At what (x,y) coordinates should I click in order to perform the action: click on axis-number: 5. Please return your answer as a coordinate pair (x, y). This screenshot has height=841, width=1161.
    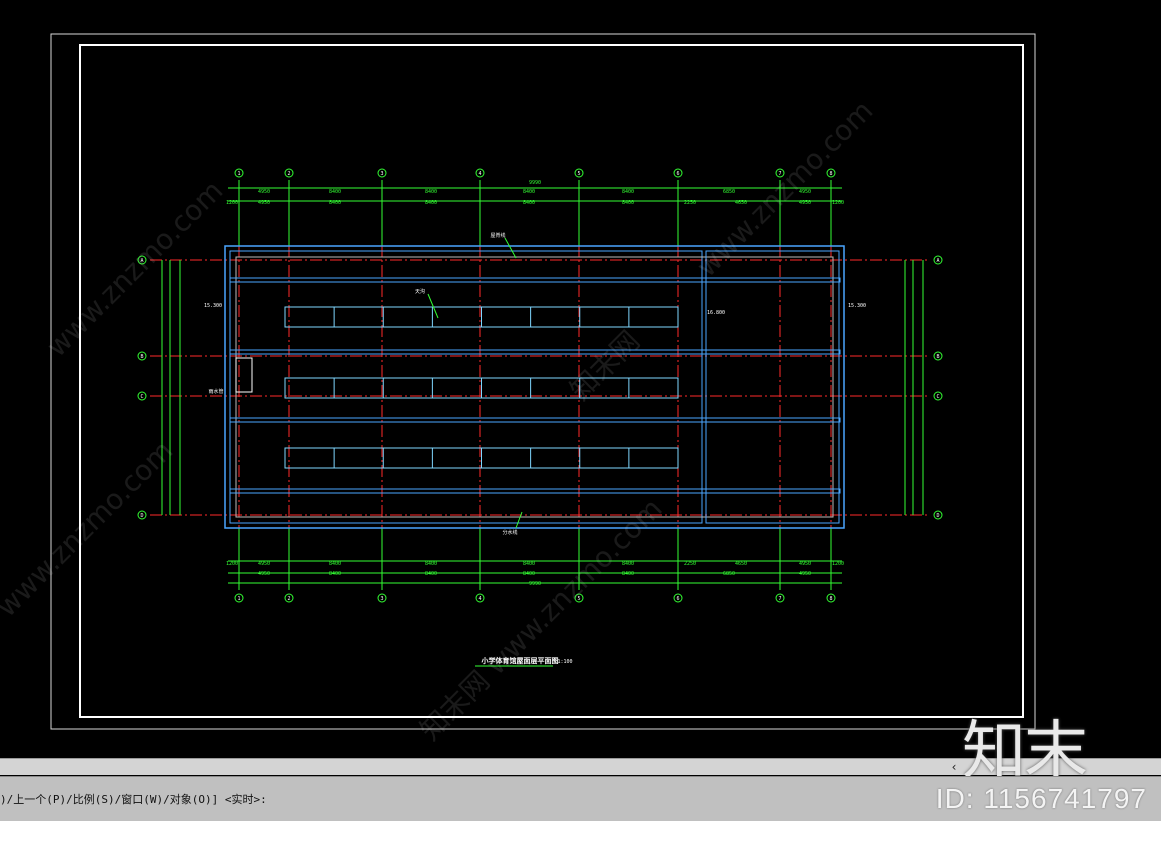
    Looking at the image, I should click on (578, 174).